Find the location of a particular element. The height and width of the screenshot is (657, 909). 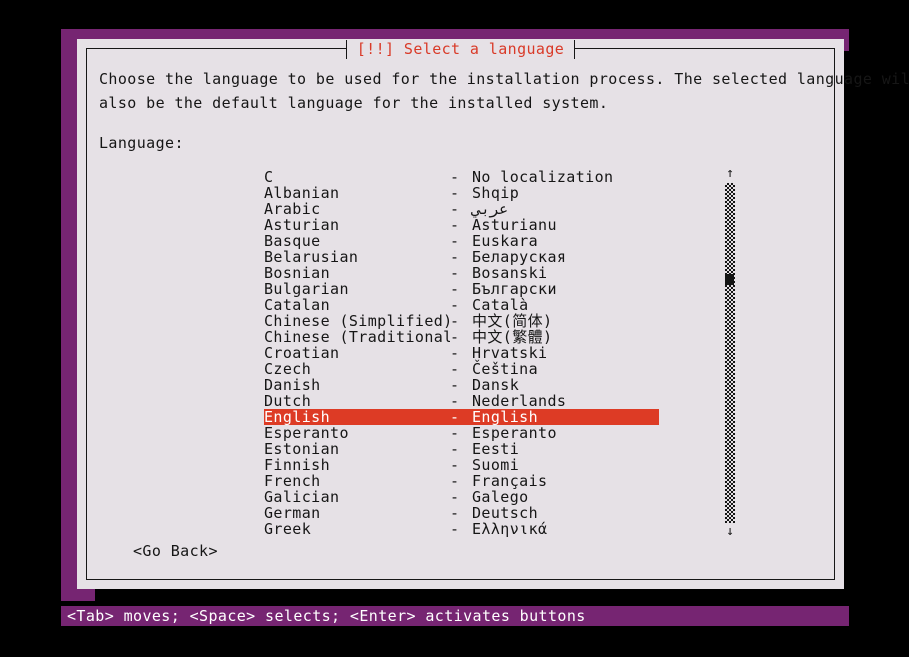

language-row: English - English is located at coordinates (461, 417).